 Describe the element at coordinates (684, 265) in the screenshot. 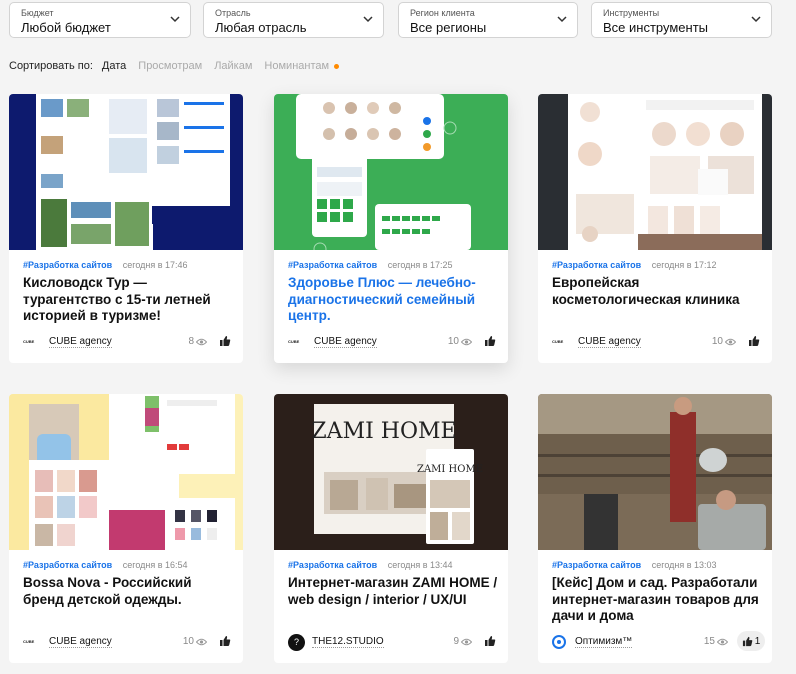

I see `post-time: сегодня в 17:12` at that location.